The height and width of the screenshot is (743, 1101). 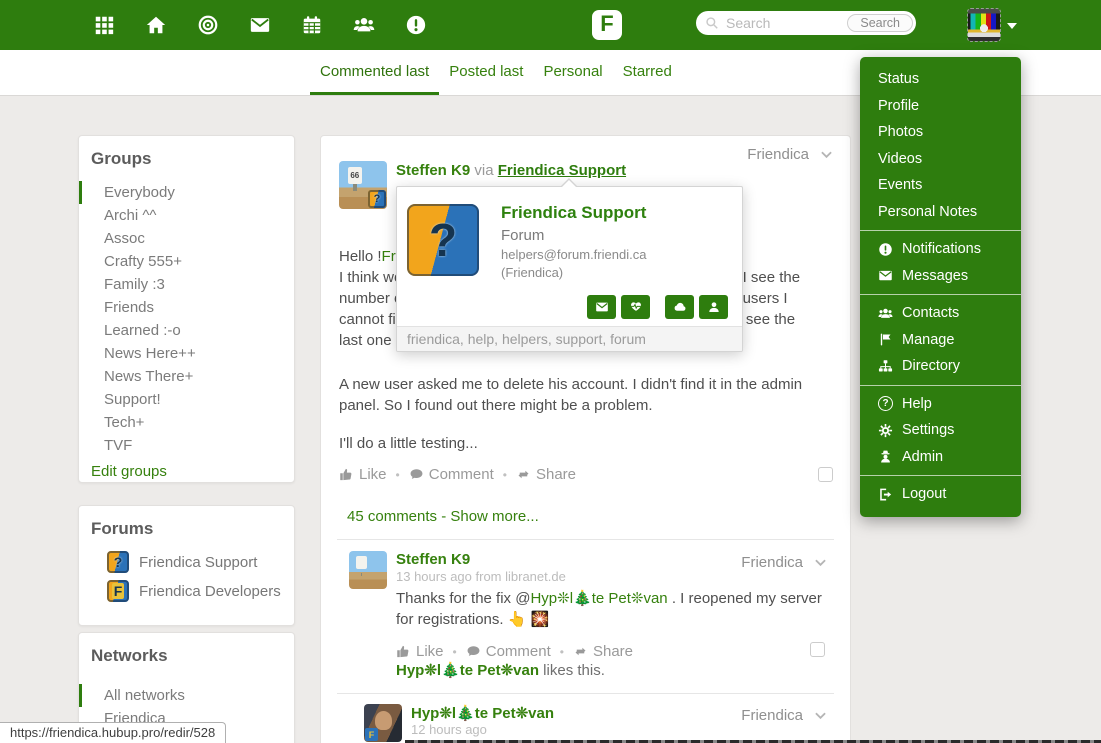 I want to click on post-author-name: Steffen K9, so click(x=433, y=170).